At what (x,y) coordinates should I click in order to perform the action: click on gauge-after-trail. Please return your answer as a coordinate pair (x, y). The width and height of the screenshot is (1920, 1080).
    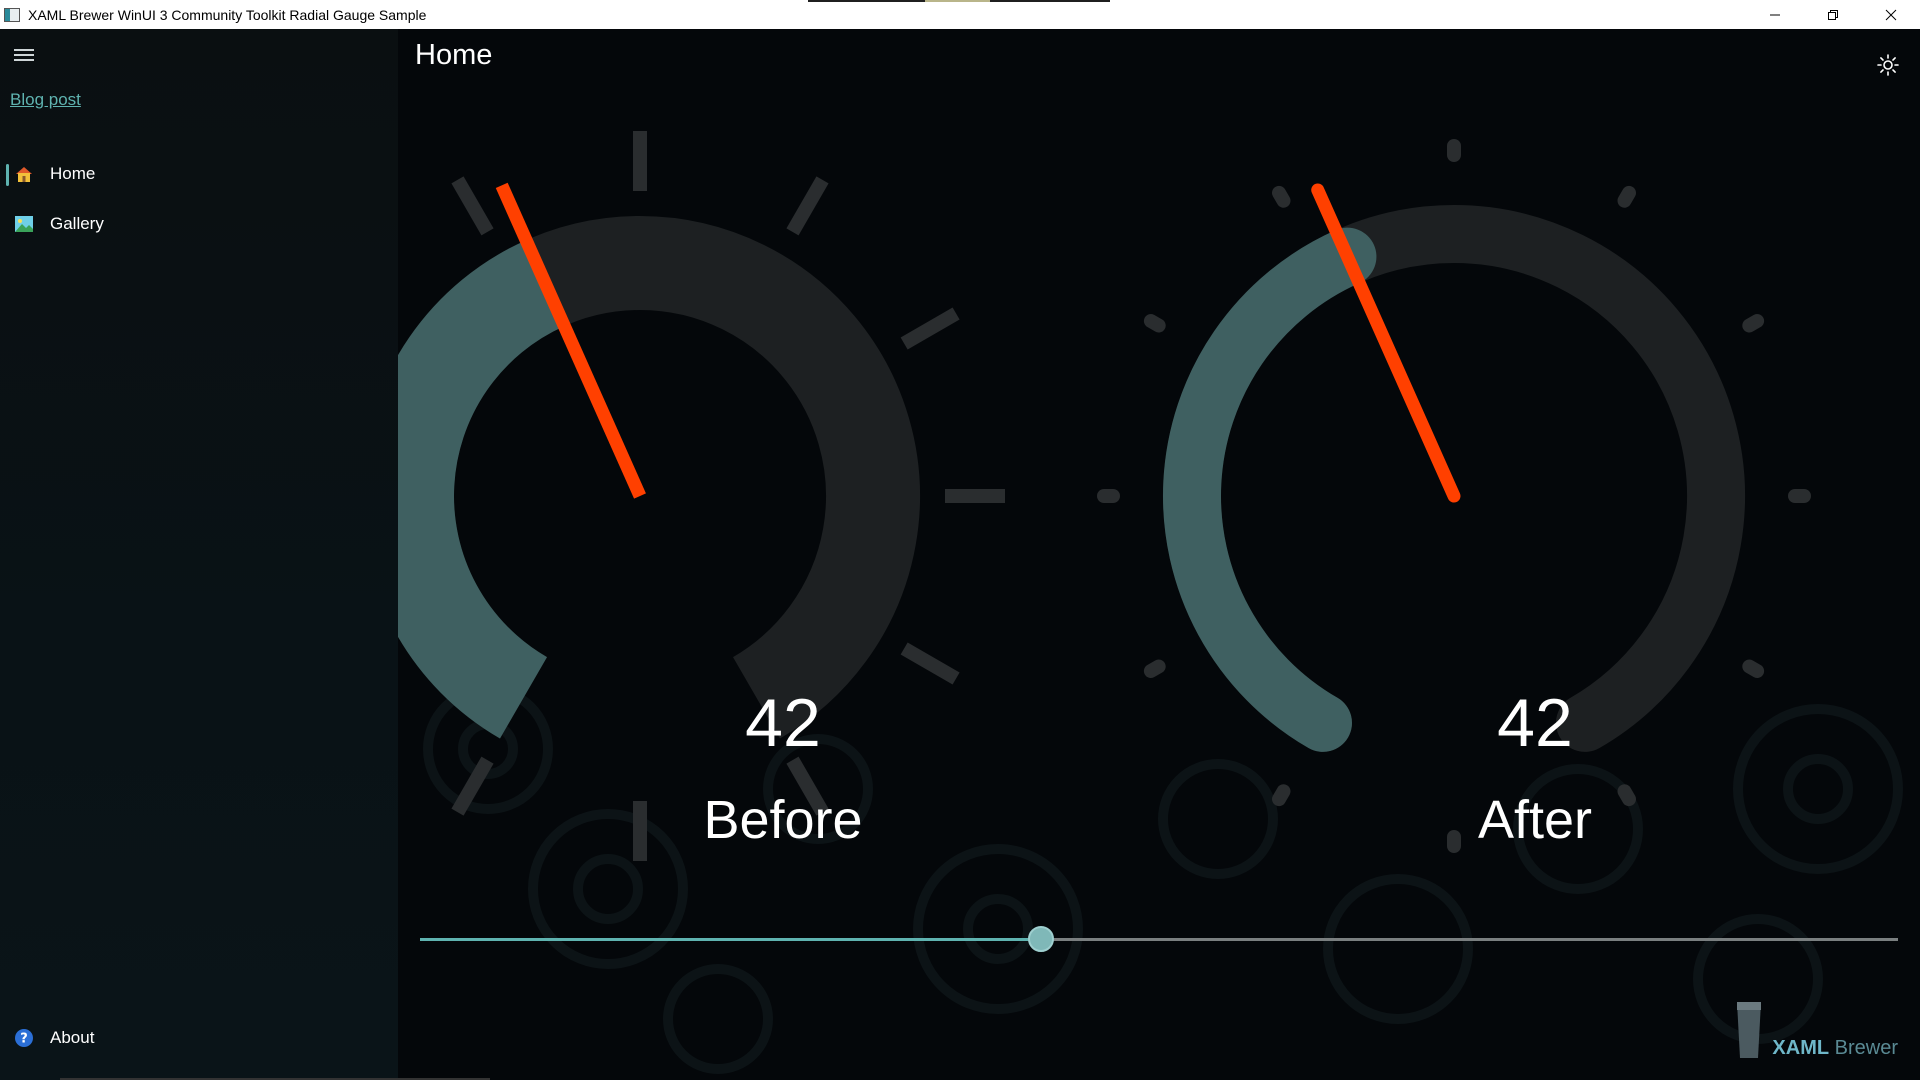
    Looking at the image, I should click on (1270, 489).